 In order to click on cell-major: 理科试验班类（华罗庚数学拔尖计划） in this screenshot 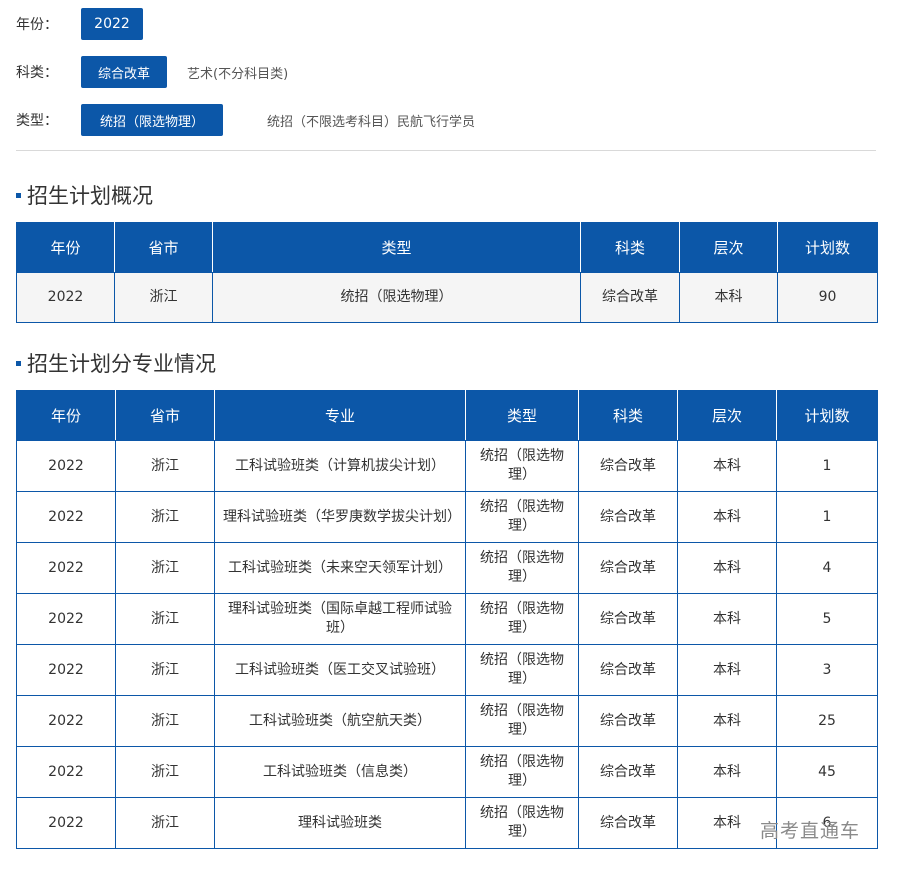, I will do `click(340, 517)`.